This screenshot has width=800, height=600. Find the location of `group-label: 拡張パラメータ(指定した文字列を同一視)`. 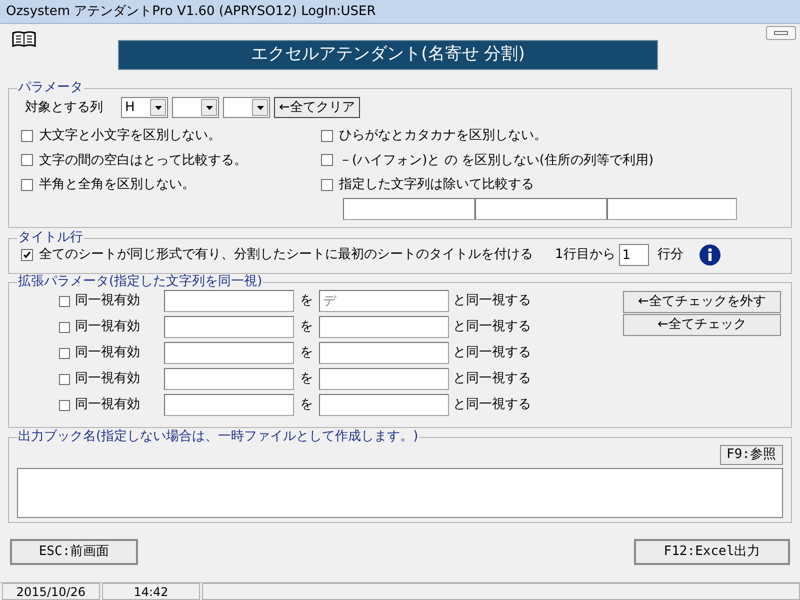

group-label: 拡張パラメータ(指定した文字列を同一視) is located at coordinates (140, 282).